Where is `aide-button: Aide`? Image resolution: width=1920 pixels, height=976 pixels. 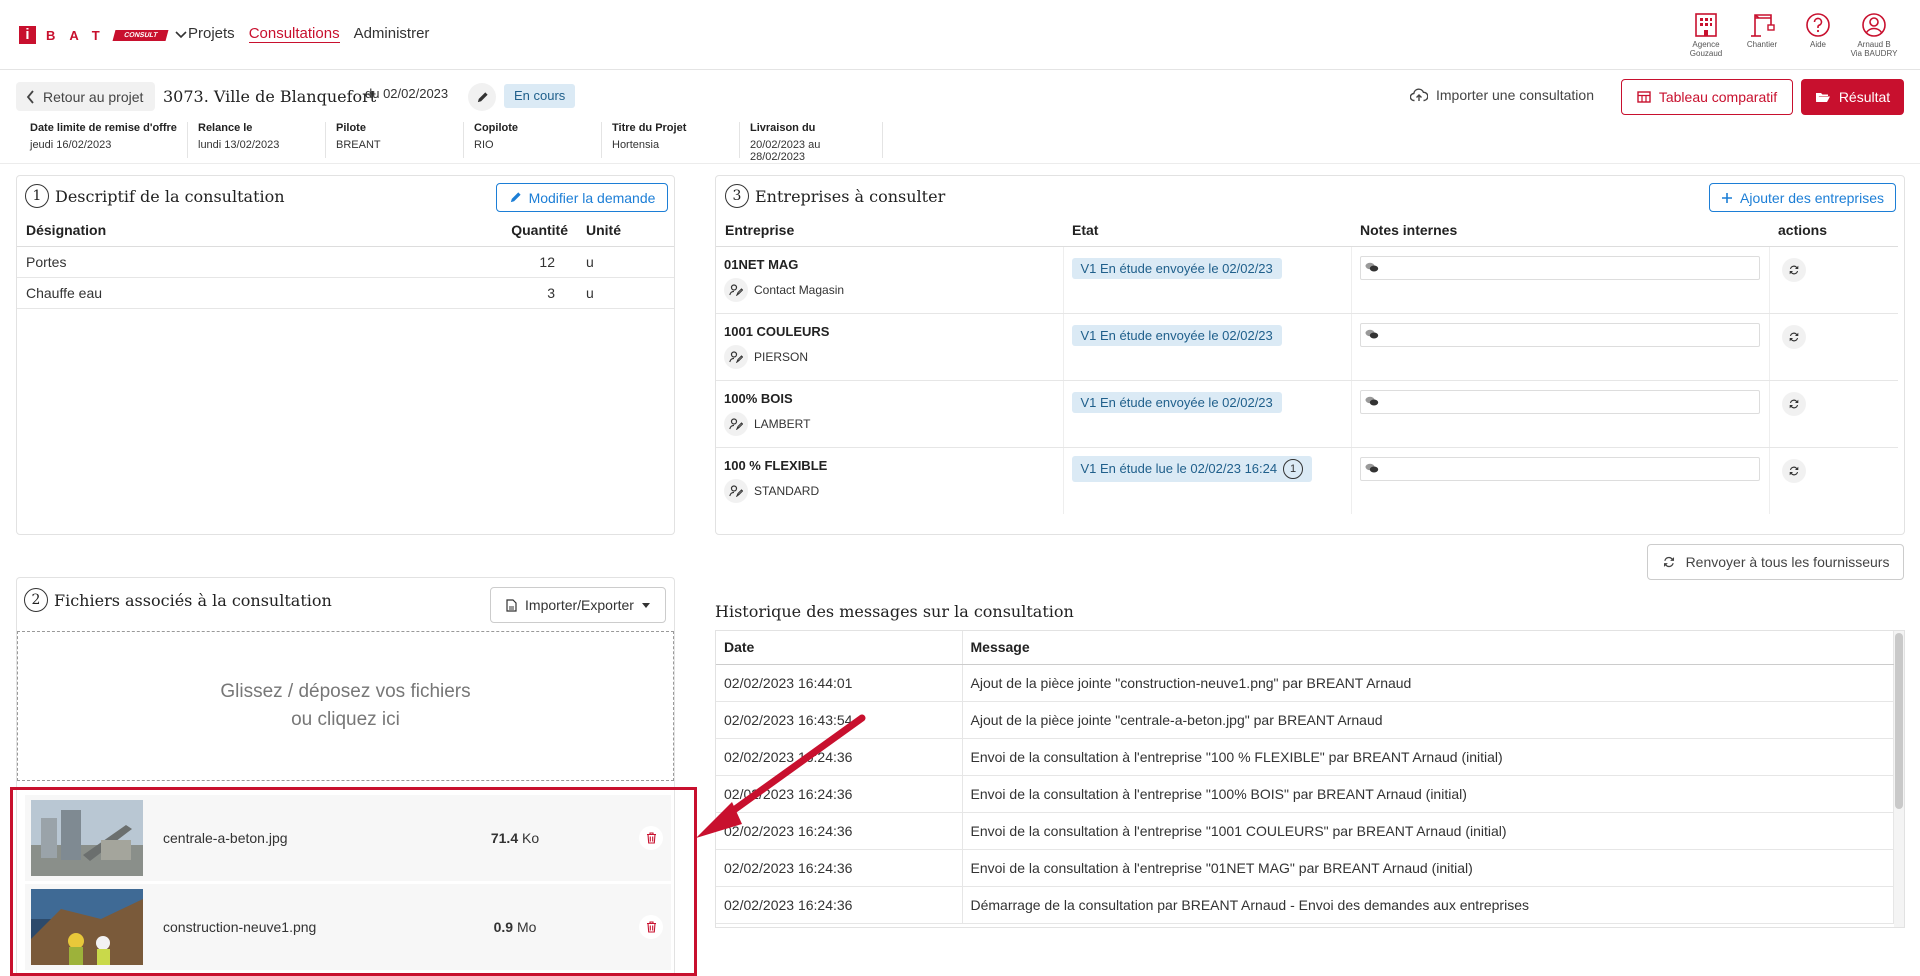
aide-button: Aide is located at coordinates (1818, 34).